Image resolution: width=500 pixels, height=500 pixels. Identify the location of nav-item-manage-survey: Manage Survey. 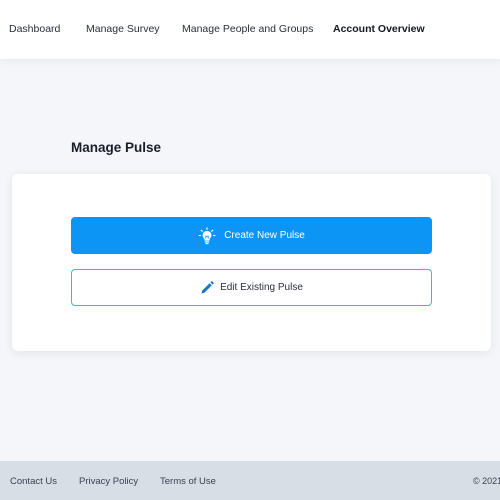
(123, 29).